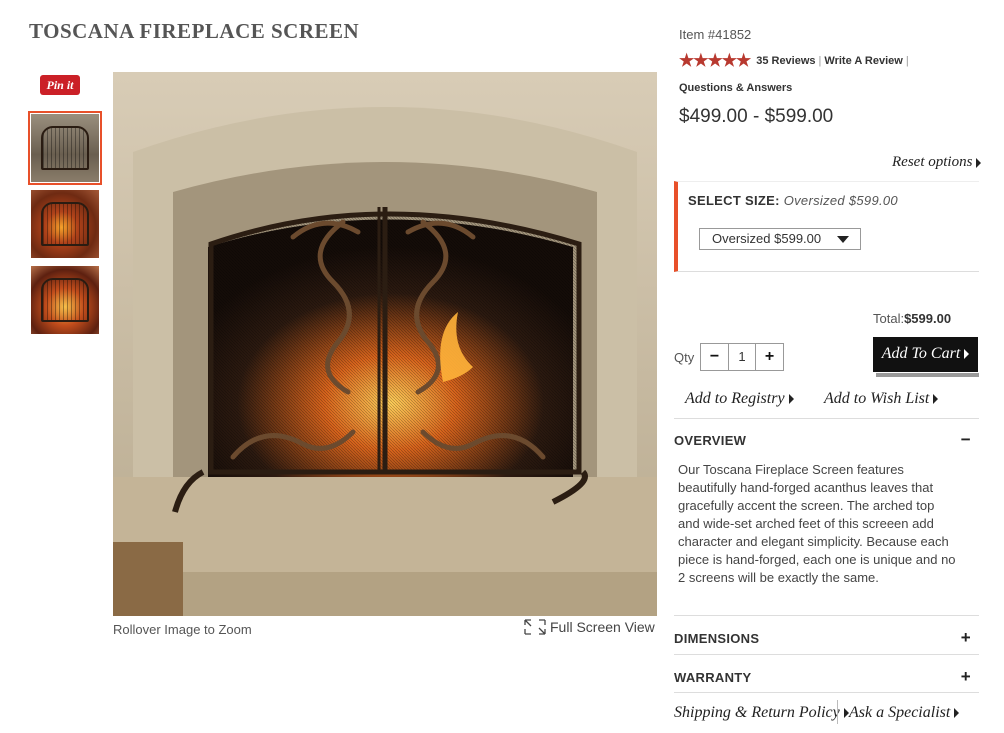 The height and width of the screenshot is (733, 1004). Describe the element at coordinates (921, 353) in the screenshot. I see `add-to-cart-label: Add To Cart` at that location.